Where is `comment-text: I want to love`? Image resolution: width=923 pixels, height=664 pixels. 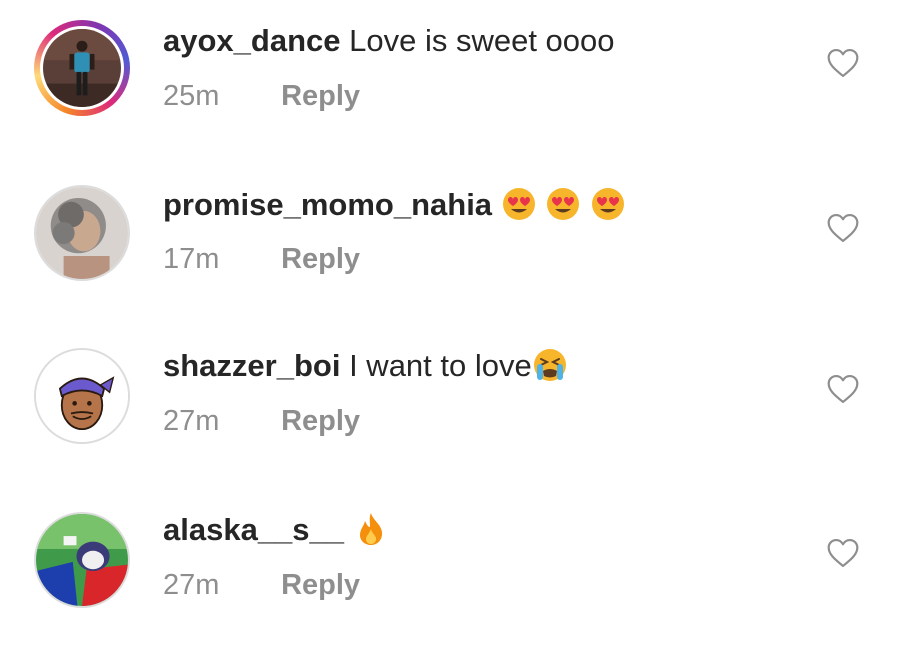
comment-text: I want to love is located at coordinates (440, 365).